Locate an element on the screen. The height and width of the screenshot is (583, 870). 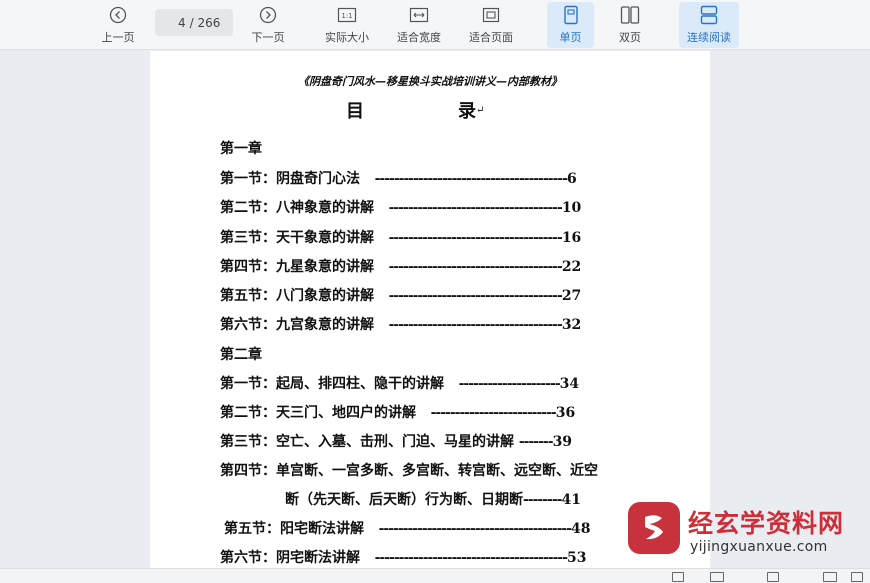
toc-line-page: 36 is located at coordinates (565, 413).